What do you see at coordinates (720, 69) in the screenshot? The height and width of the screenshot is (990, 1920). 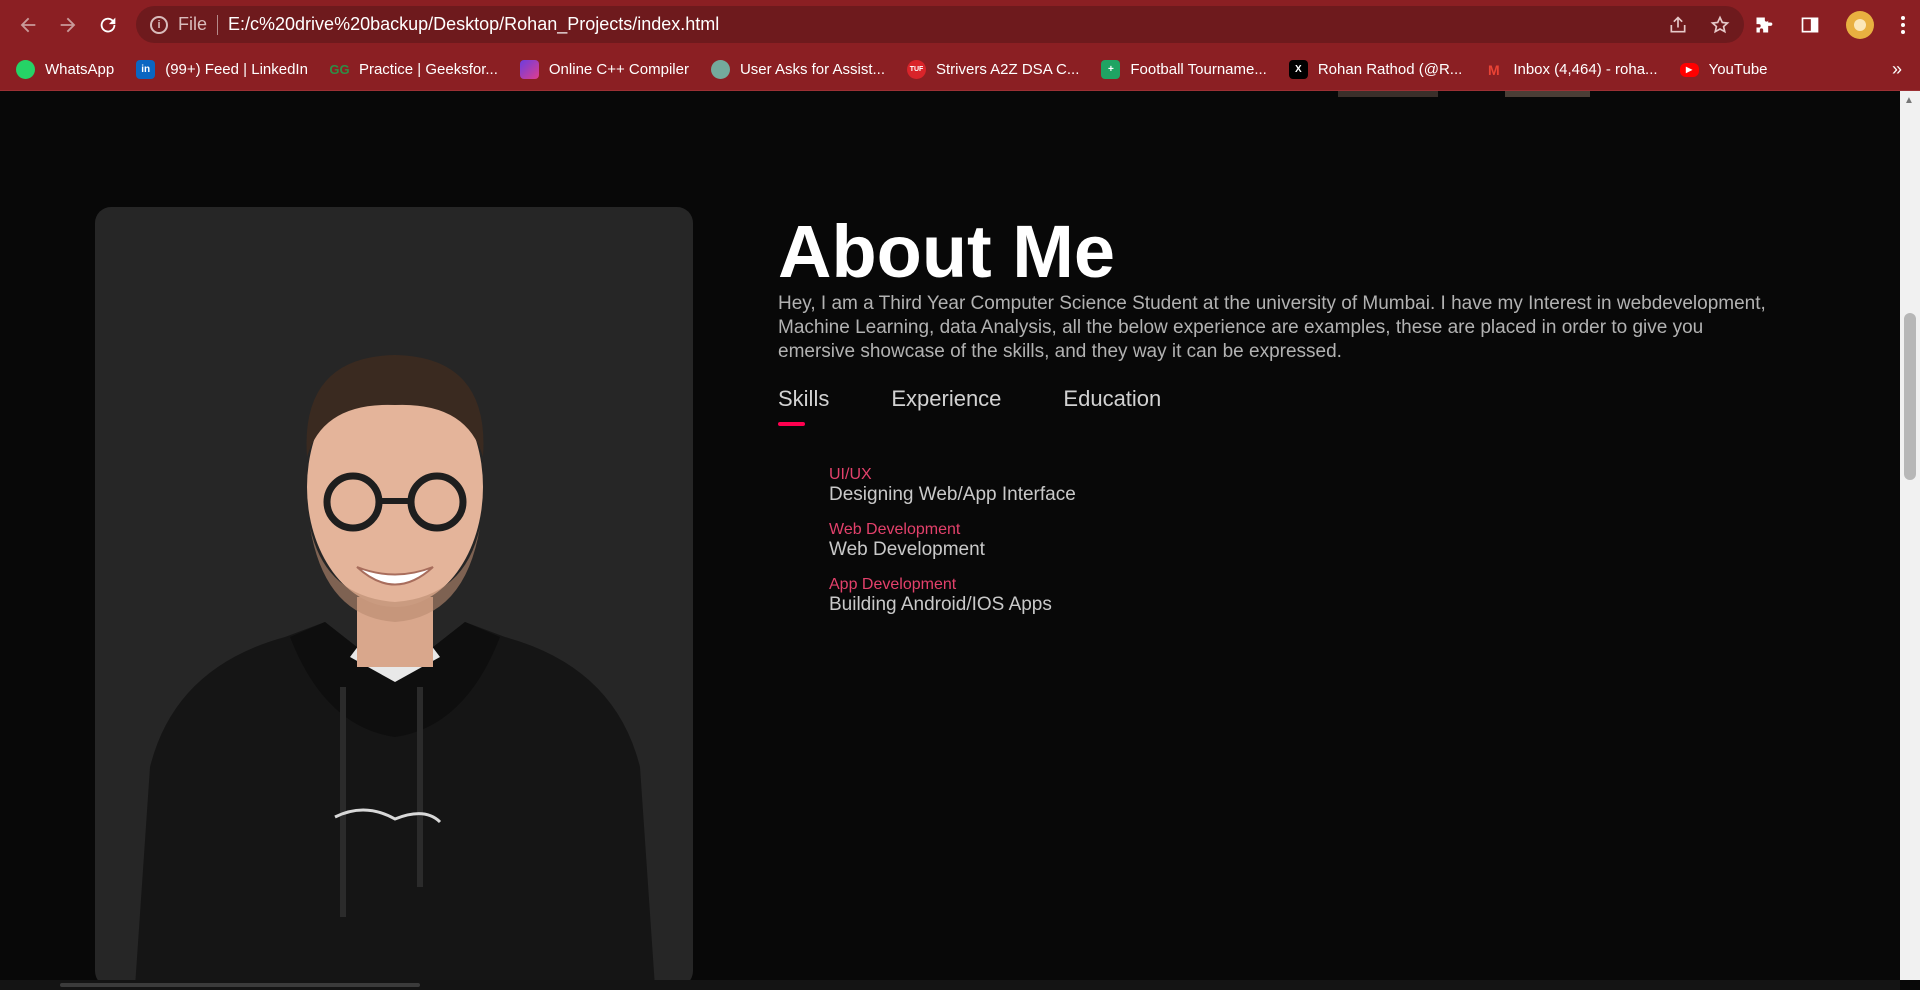 I see `chatgpt-icon` at bounding box center [720, 69].